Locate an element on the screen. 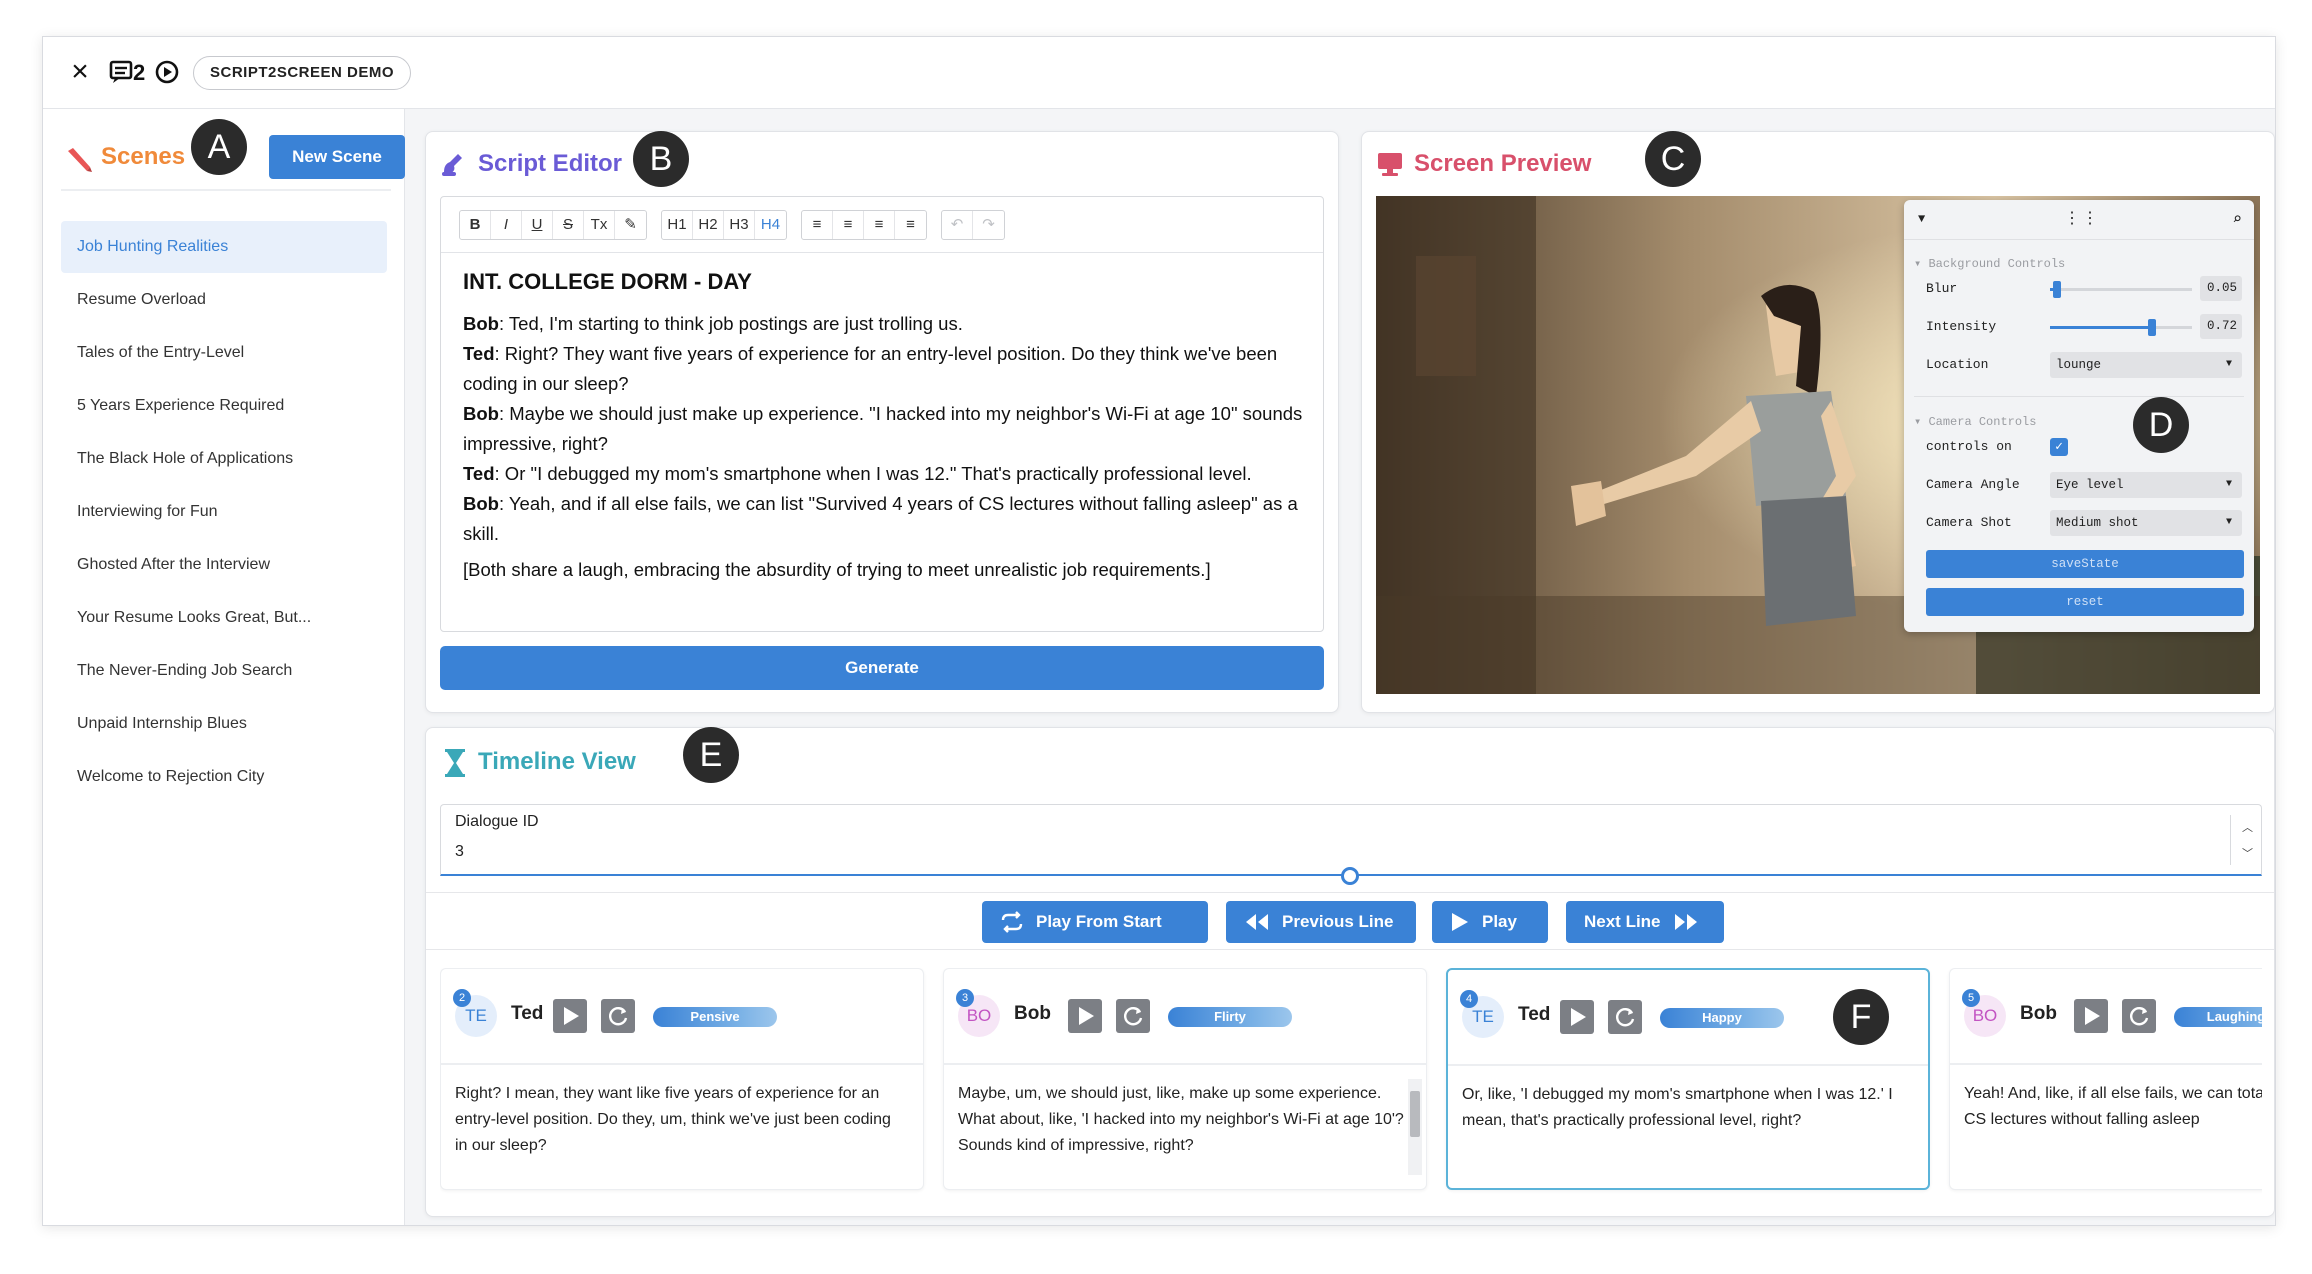  next-line-button: Next Line is located at coordinates (1645, 922).